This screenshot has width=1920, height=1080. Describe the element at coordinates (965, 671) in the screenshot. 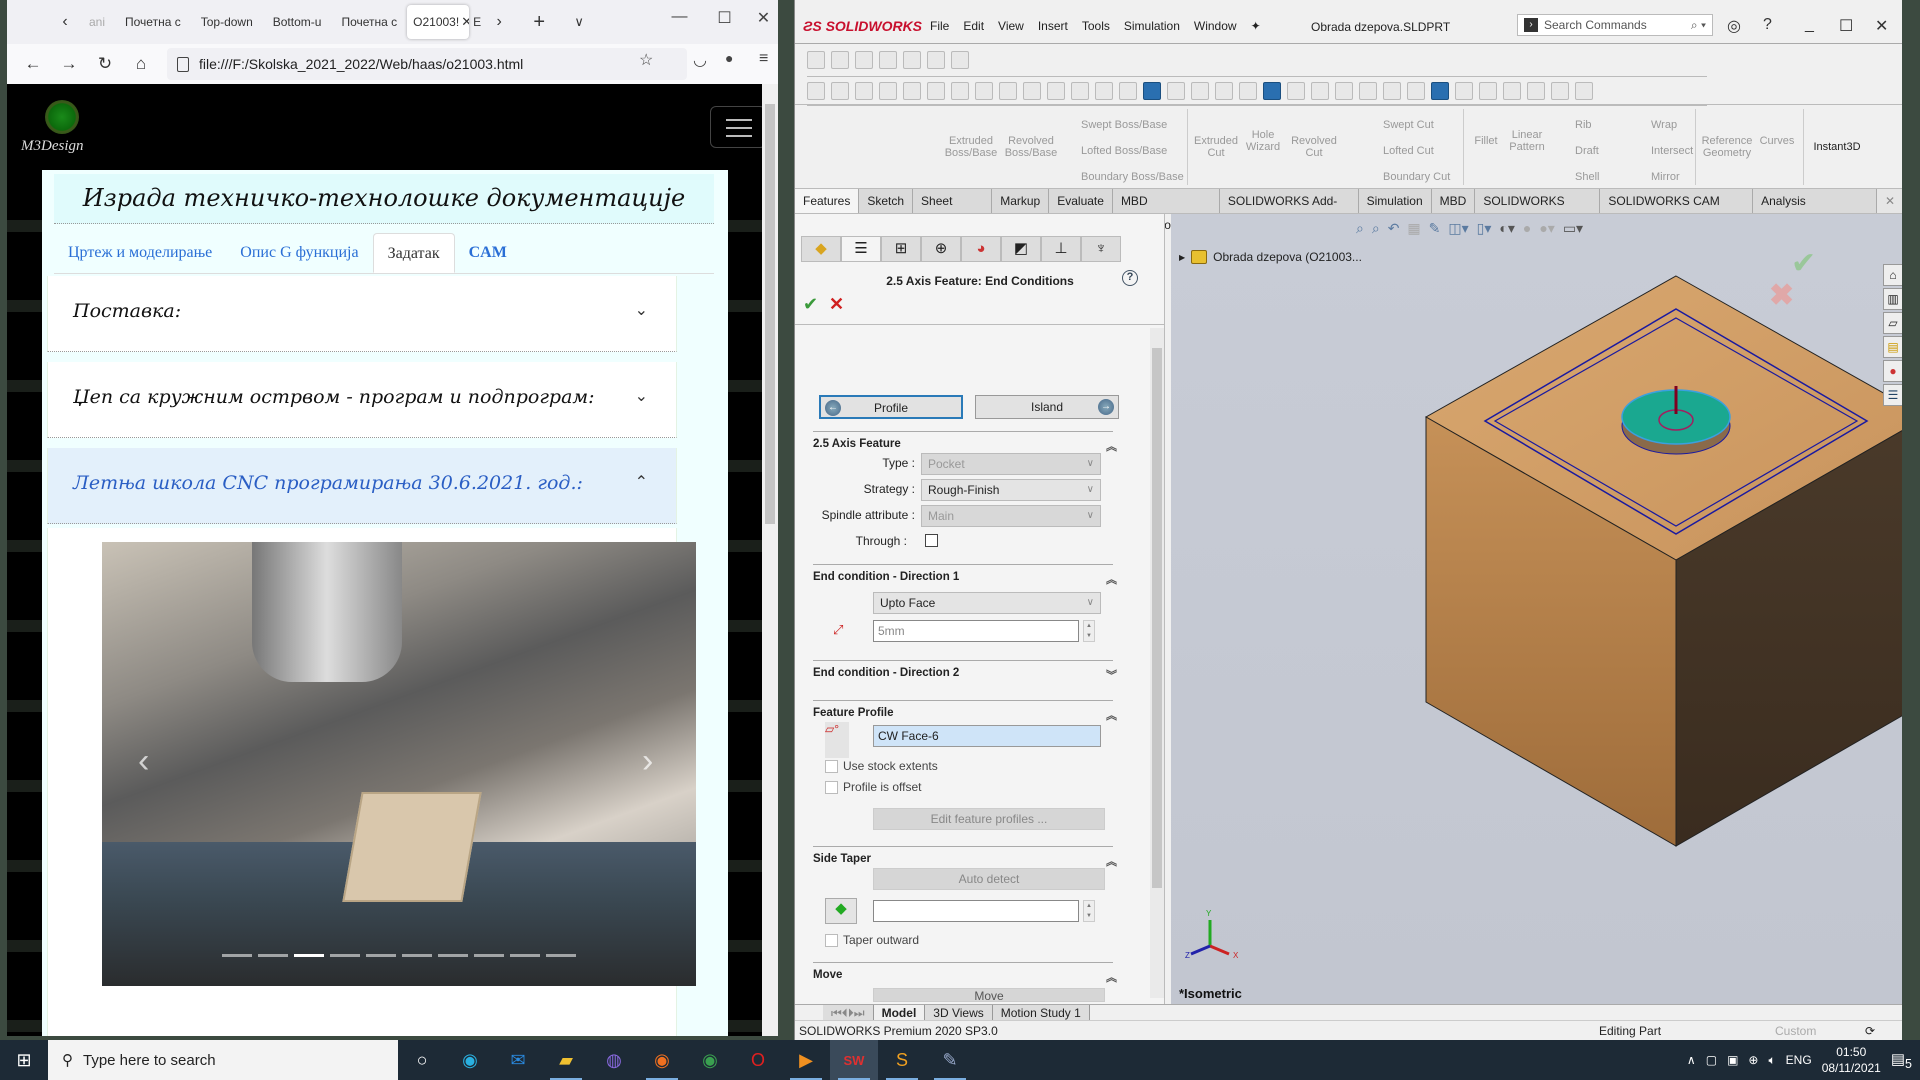

I see `group-end-condition-direction-2: End condition - Direction 2 ︾` at that location.